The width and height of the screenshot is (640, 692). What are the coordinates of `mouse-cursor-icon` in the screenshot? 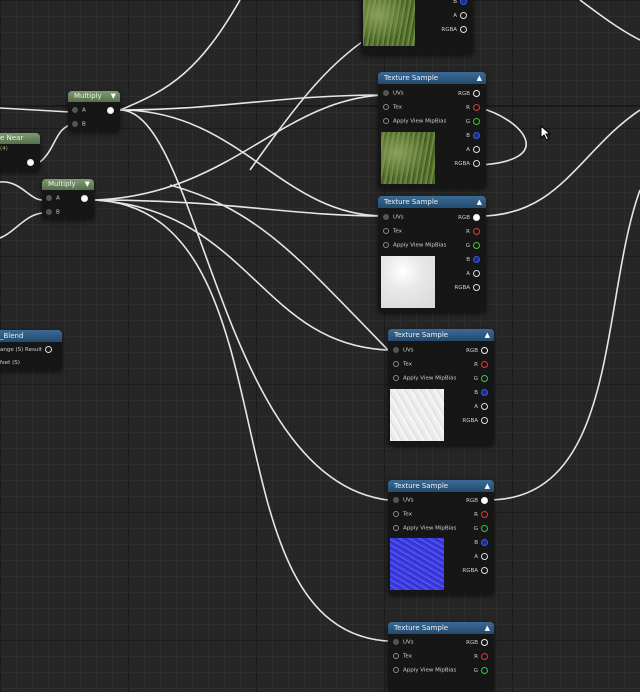 It's located at (546, 133).